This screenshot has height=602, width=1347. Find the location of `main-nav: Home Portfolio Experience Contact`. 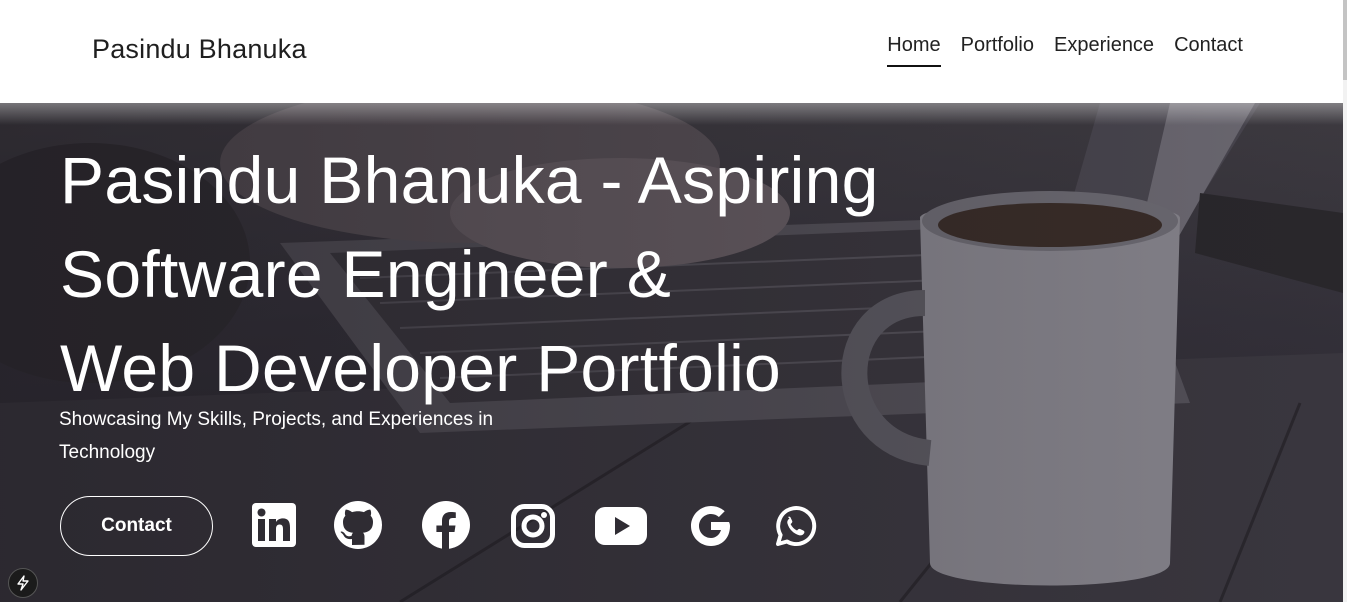

main-nav: Home Portfolio Experience Contact is located at coordinates (1065, 50).